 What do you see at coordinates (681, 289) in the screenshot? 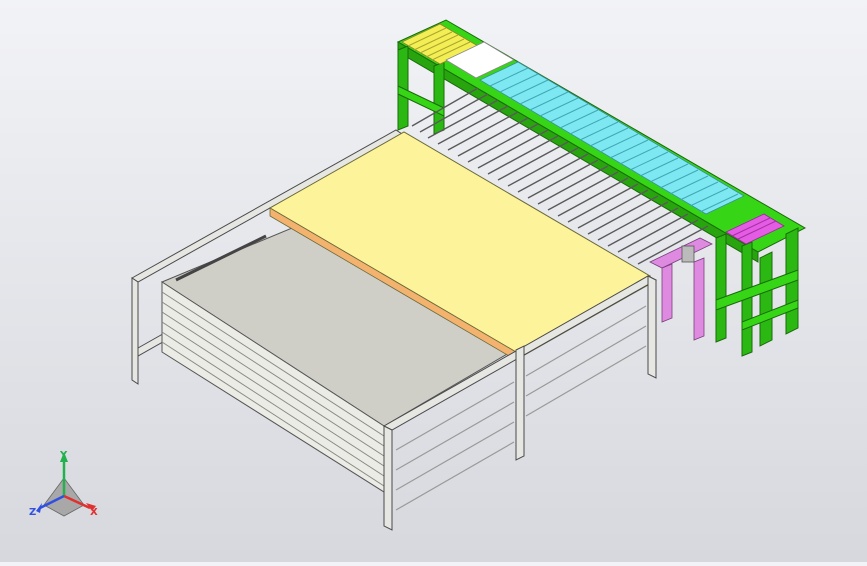
I see `pink-support-stand` at bounding box center [681, 289].